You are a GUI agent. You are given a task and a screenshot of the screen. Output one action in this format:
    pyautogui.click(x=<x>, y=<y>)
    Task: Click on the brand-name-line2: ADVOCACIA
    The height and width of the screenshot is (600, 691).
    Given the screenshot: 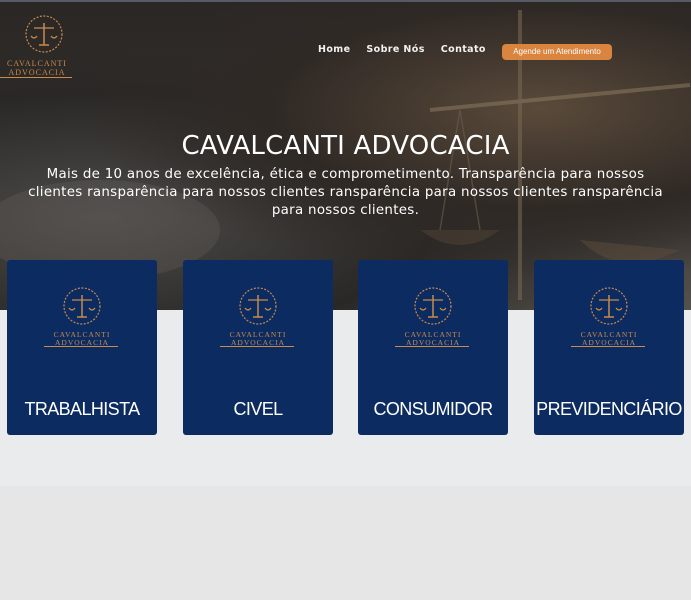 What is the action you would take?
    pyautogui.click(x=37, y=72)
    